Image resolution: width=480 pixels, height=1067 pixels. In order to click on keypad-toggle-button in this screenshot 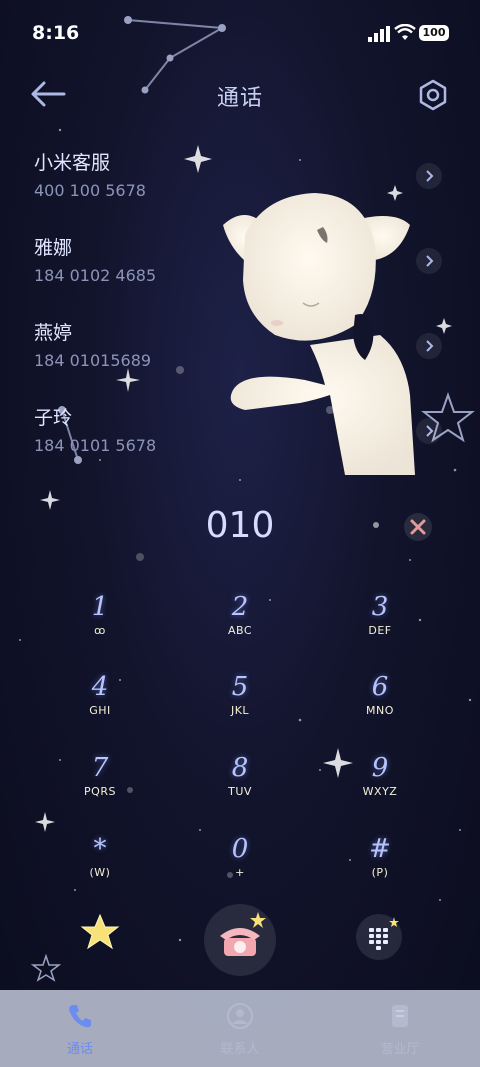, I will do `click(379, 937)`.